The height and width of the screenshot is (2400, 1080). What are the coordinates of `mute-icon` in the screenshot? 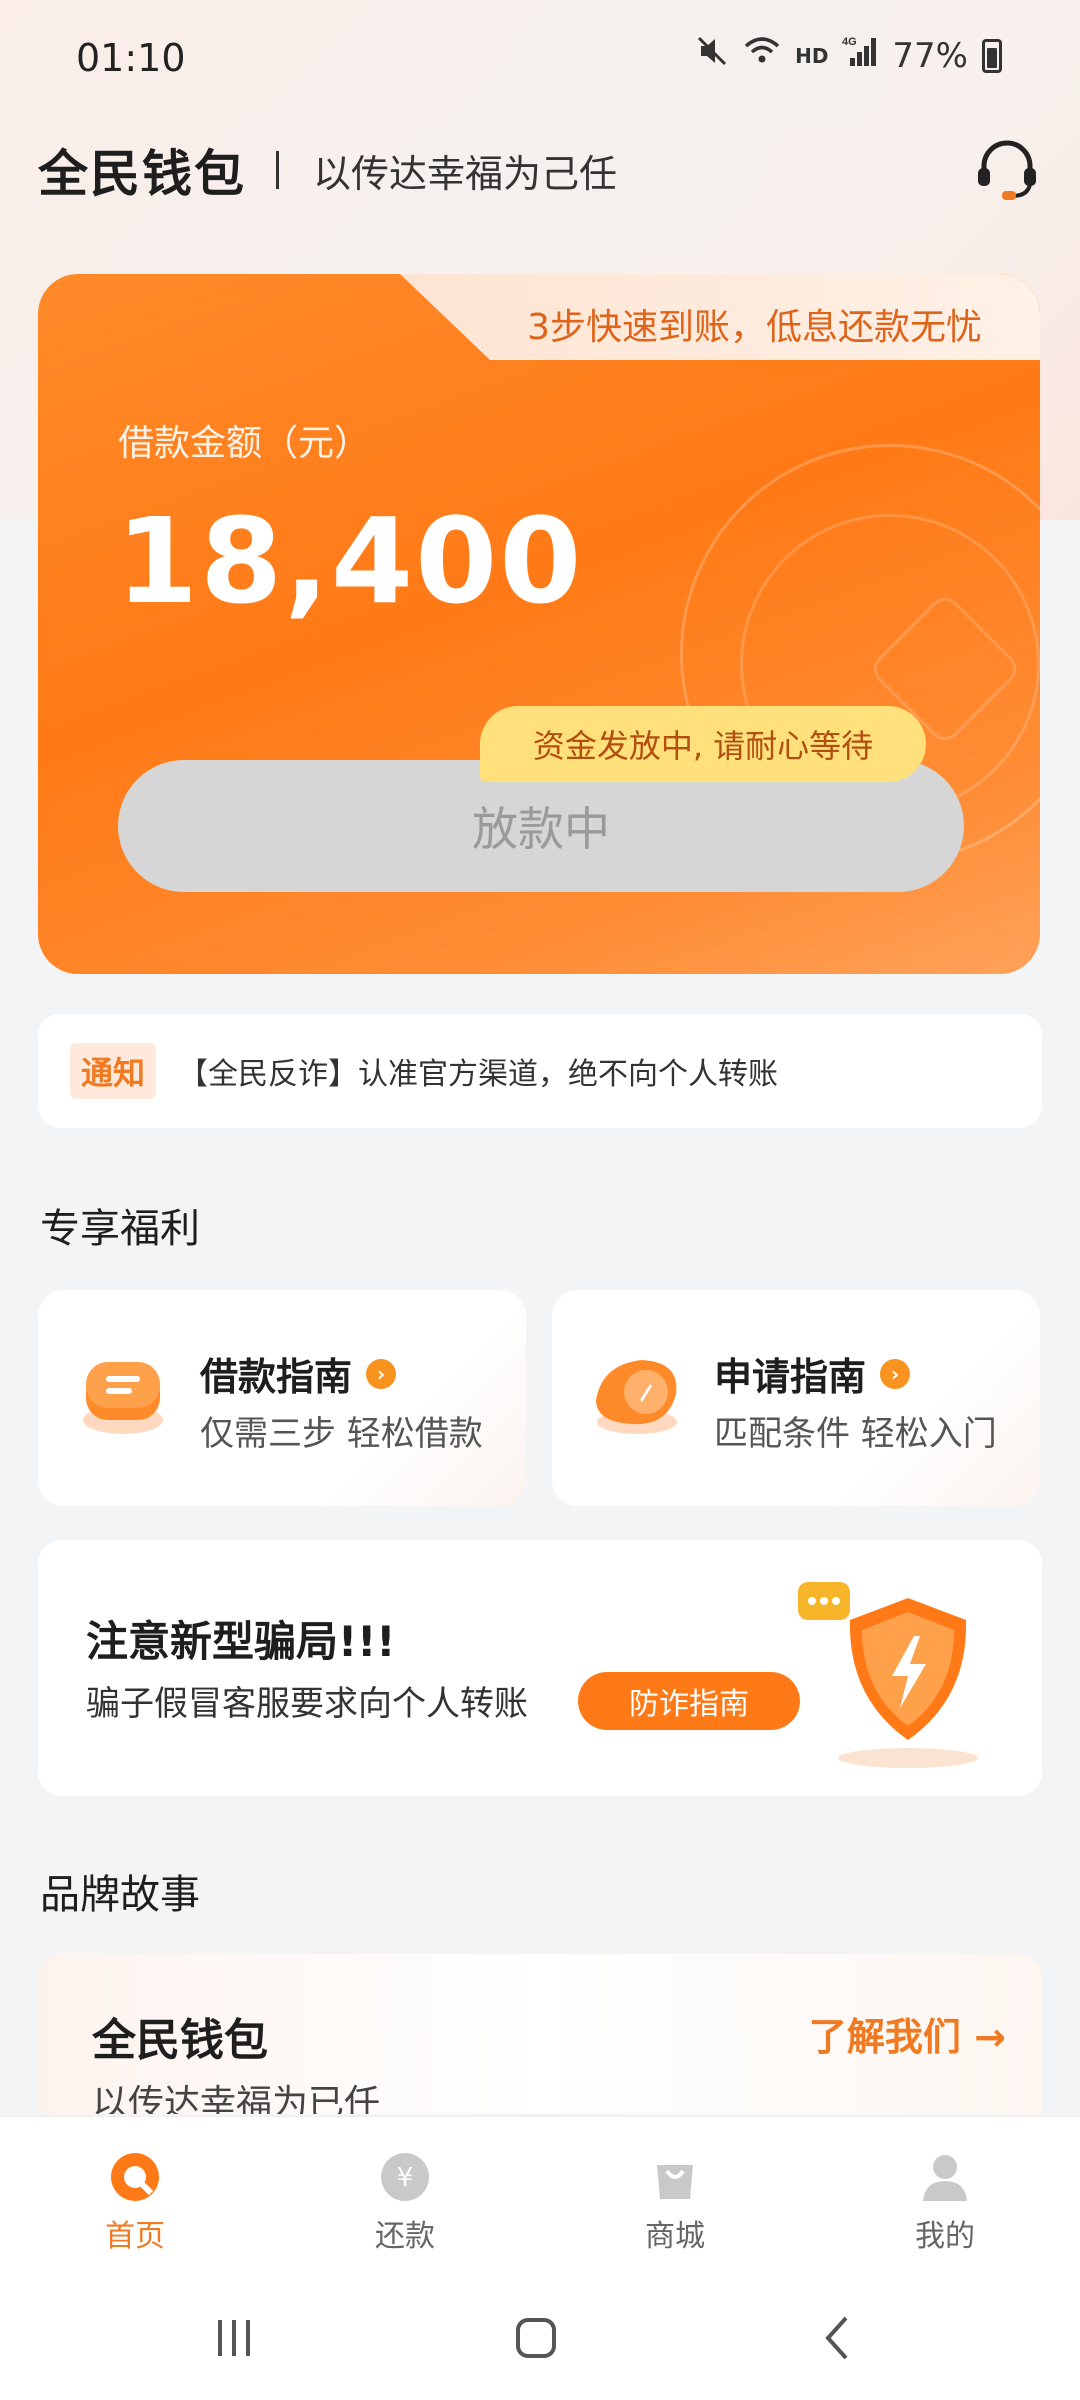 It's located at (712, 55).